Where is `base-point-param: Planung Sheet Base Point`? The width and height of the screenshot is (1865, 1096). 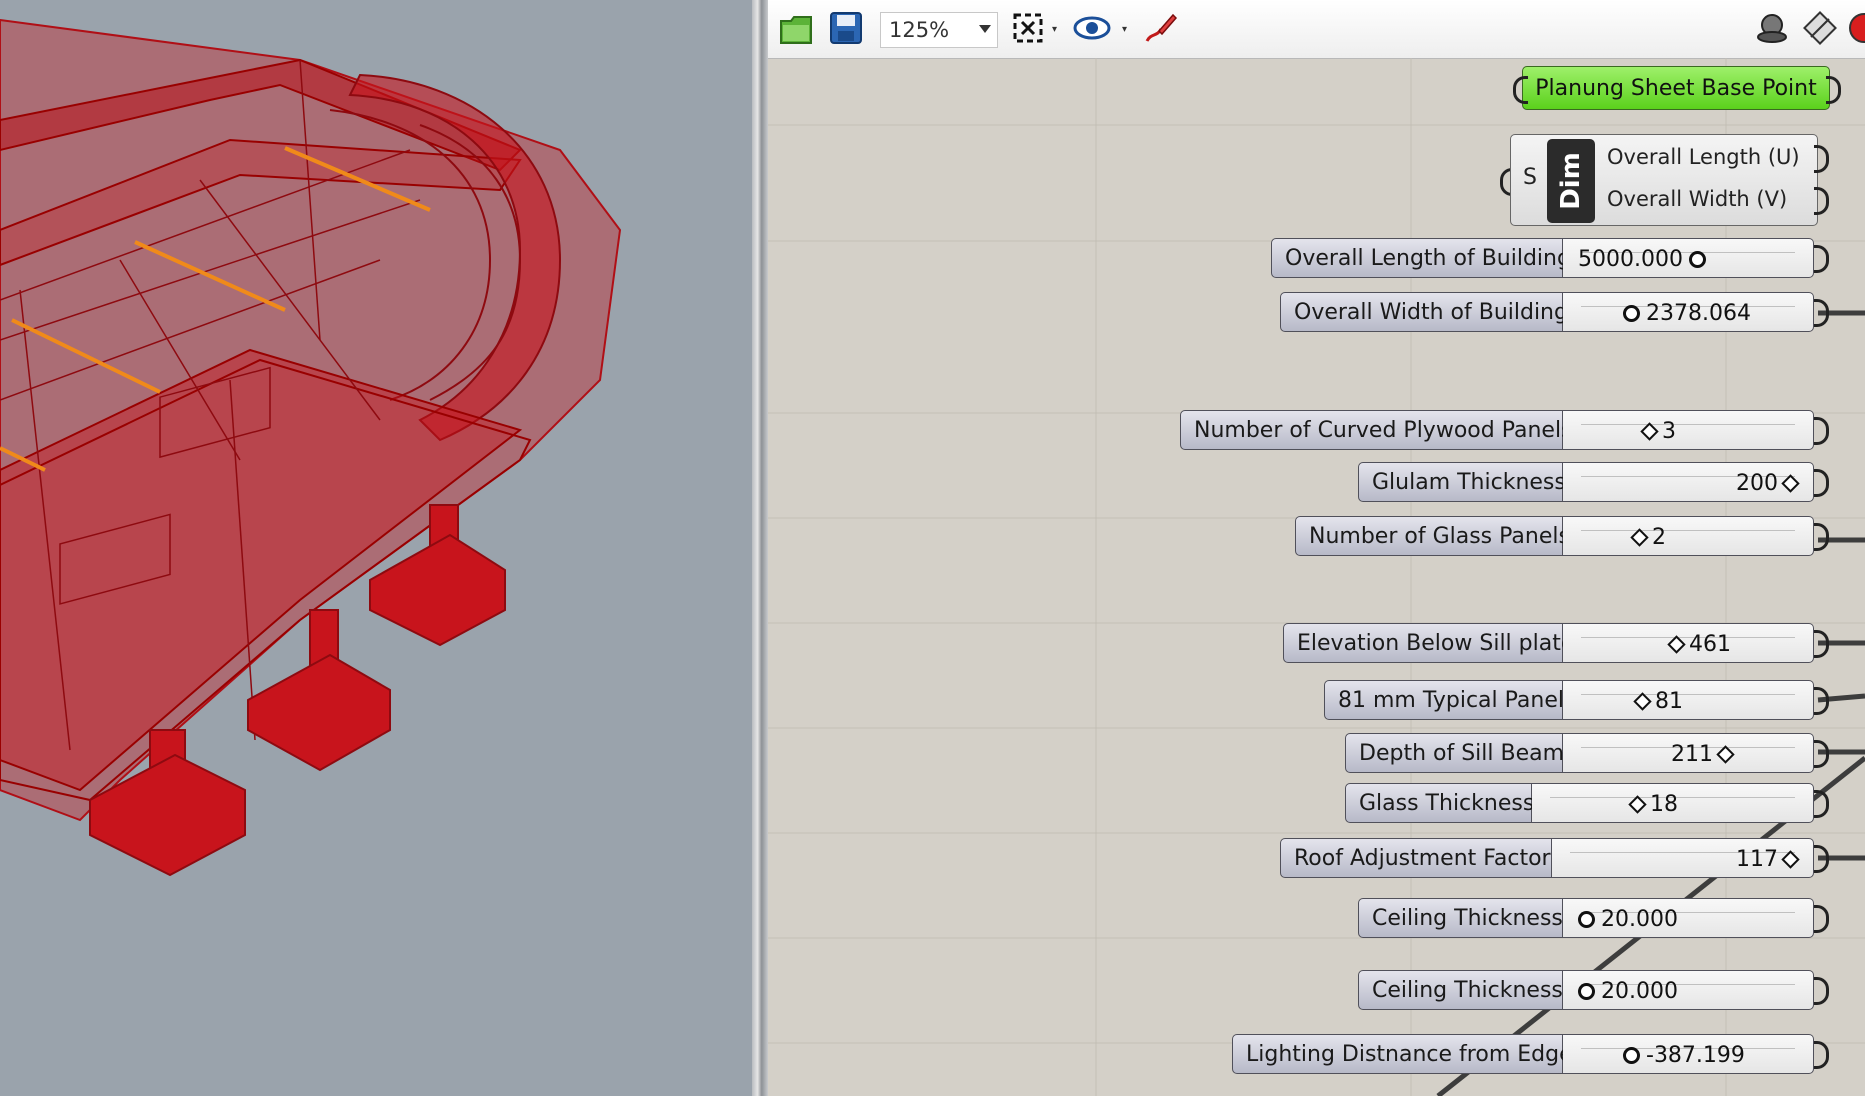 base-point-param: Planung Sheet Base Point is located at coordinates (1676, 88).